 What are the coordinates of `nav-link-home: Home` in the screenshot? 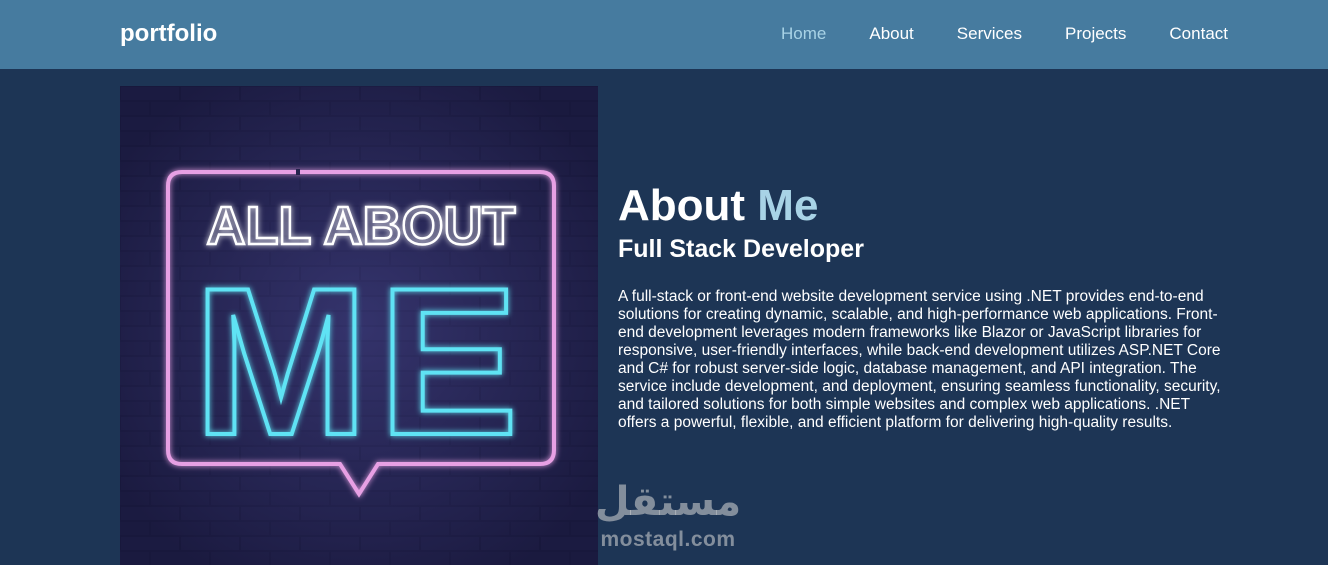 It's located at (803, 34).